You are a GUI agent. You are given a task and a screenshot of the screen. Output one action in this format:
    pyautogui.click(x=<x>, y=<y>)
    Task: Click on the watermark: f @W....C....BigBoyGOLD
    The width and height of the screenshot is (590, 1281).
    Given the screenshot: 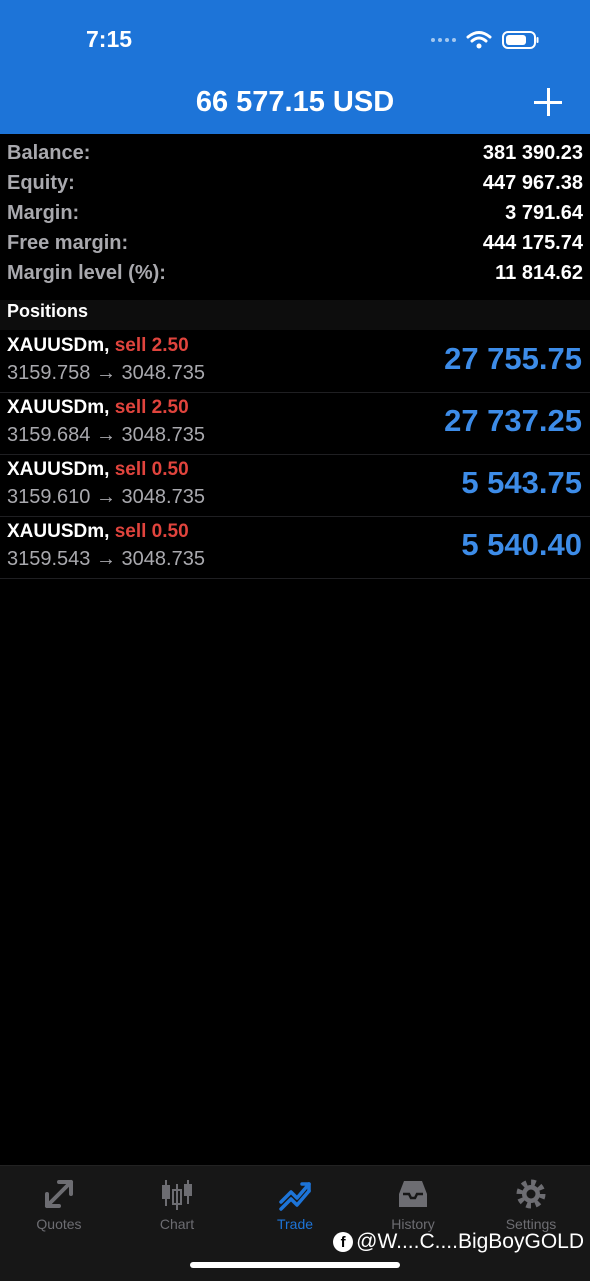 What is the action you would take?
    pyautogui.click(x=458, y=1242)
    